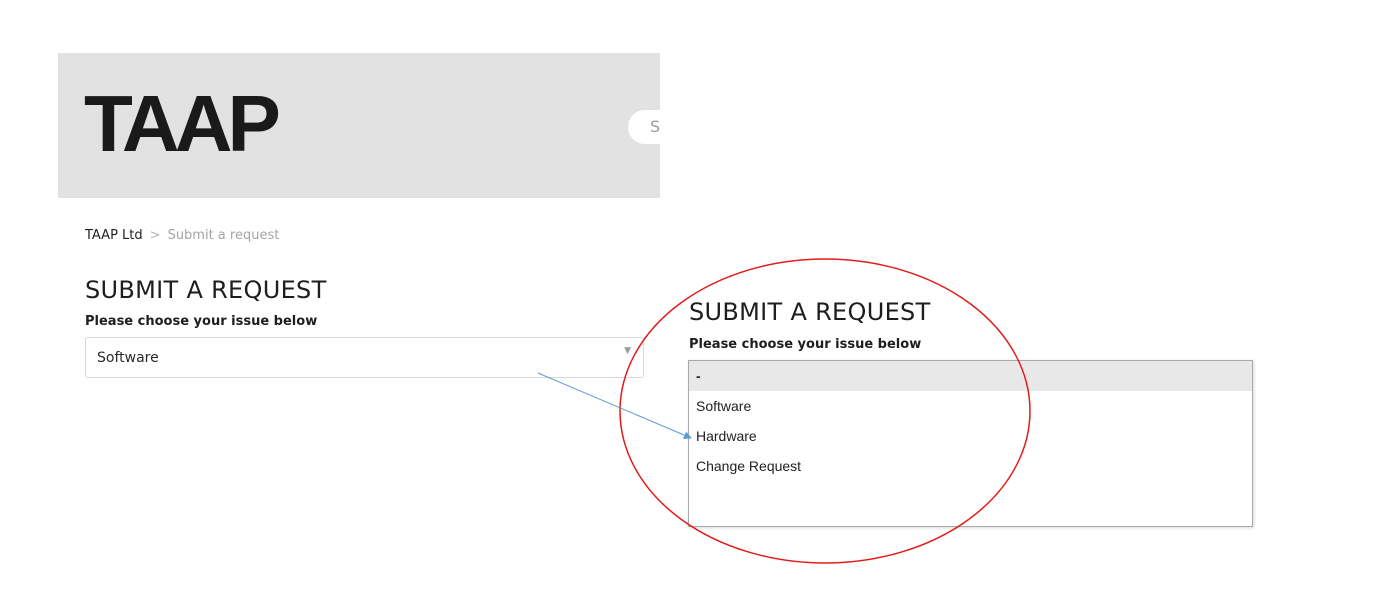  I want to click on breadcrumb-home-link: TAAP Ltd, so click(114, 235).